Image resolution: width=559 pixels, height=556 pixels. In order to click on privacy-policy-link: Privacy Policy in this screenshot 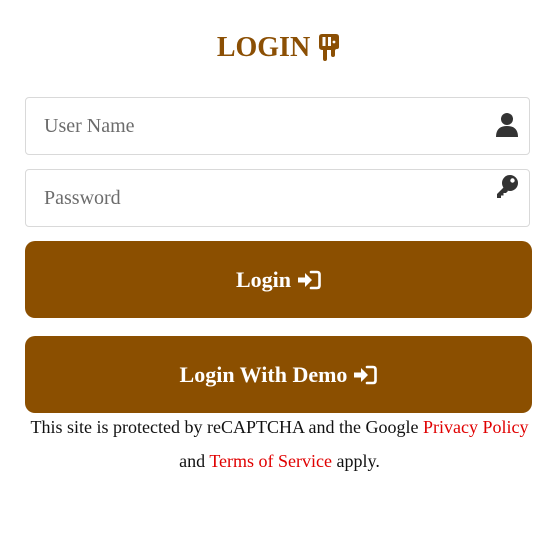, I will do `click(476, 427)`.